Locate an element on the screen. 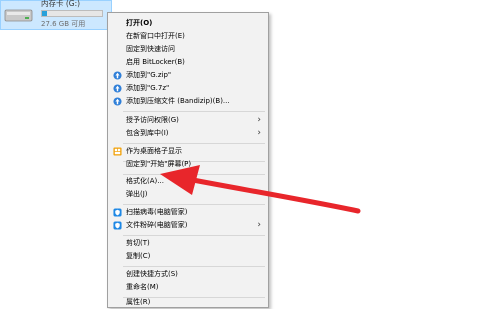  menu-item-eject: 弹出(J) is located at coordinates (188, 194).